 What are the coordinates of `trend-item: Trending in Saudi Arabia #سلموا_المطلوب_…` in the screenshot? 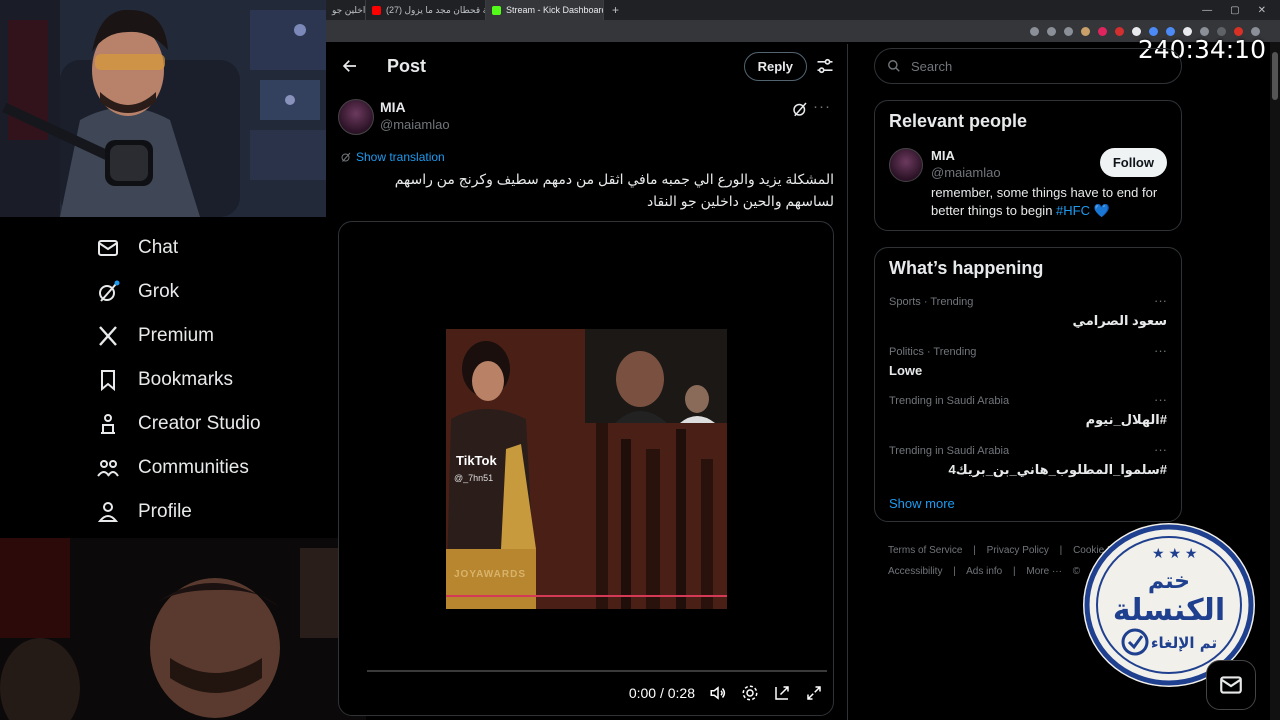 It's located at (1028, 461).